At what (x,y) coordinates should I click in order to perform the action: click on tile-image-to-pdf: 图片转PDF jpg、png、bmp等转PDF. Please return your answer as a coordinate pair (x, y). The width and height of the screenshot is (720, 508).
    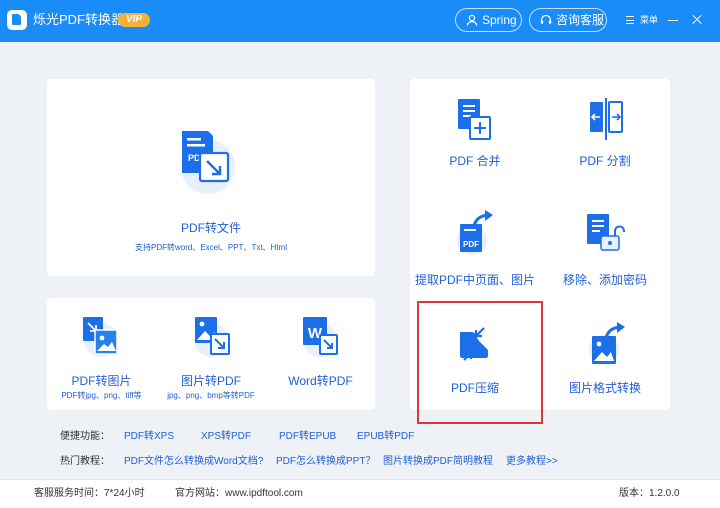
    Looking at the image, I should click on (211, 354).